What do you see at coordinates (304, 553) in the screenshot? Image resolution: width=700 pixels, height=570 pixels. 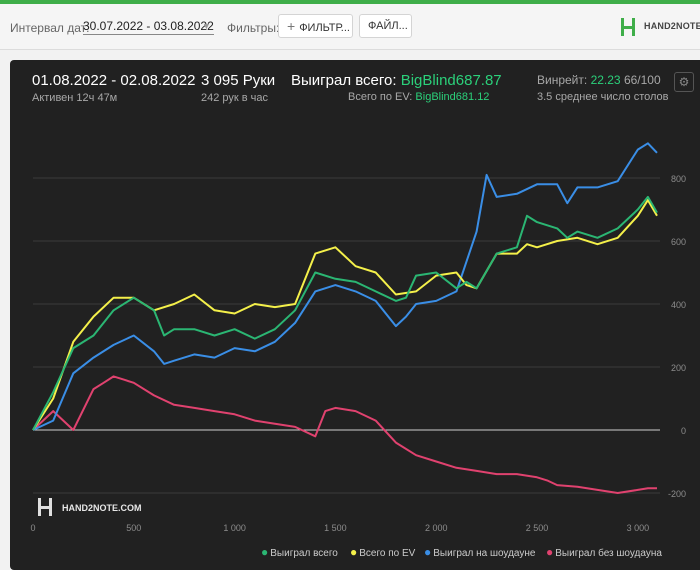 I see `legend-label: Выиграл всего` at bounding box center [304, 553].